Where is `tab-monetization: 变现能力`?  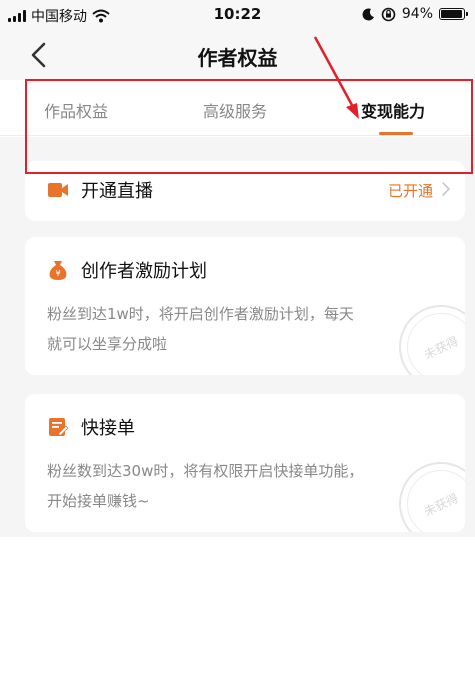
tab-monetization: 变现能力 is located at coordinates (393, 110).